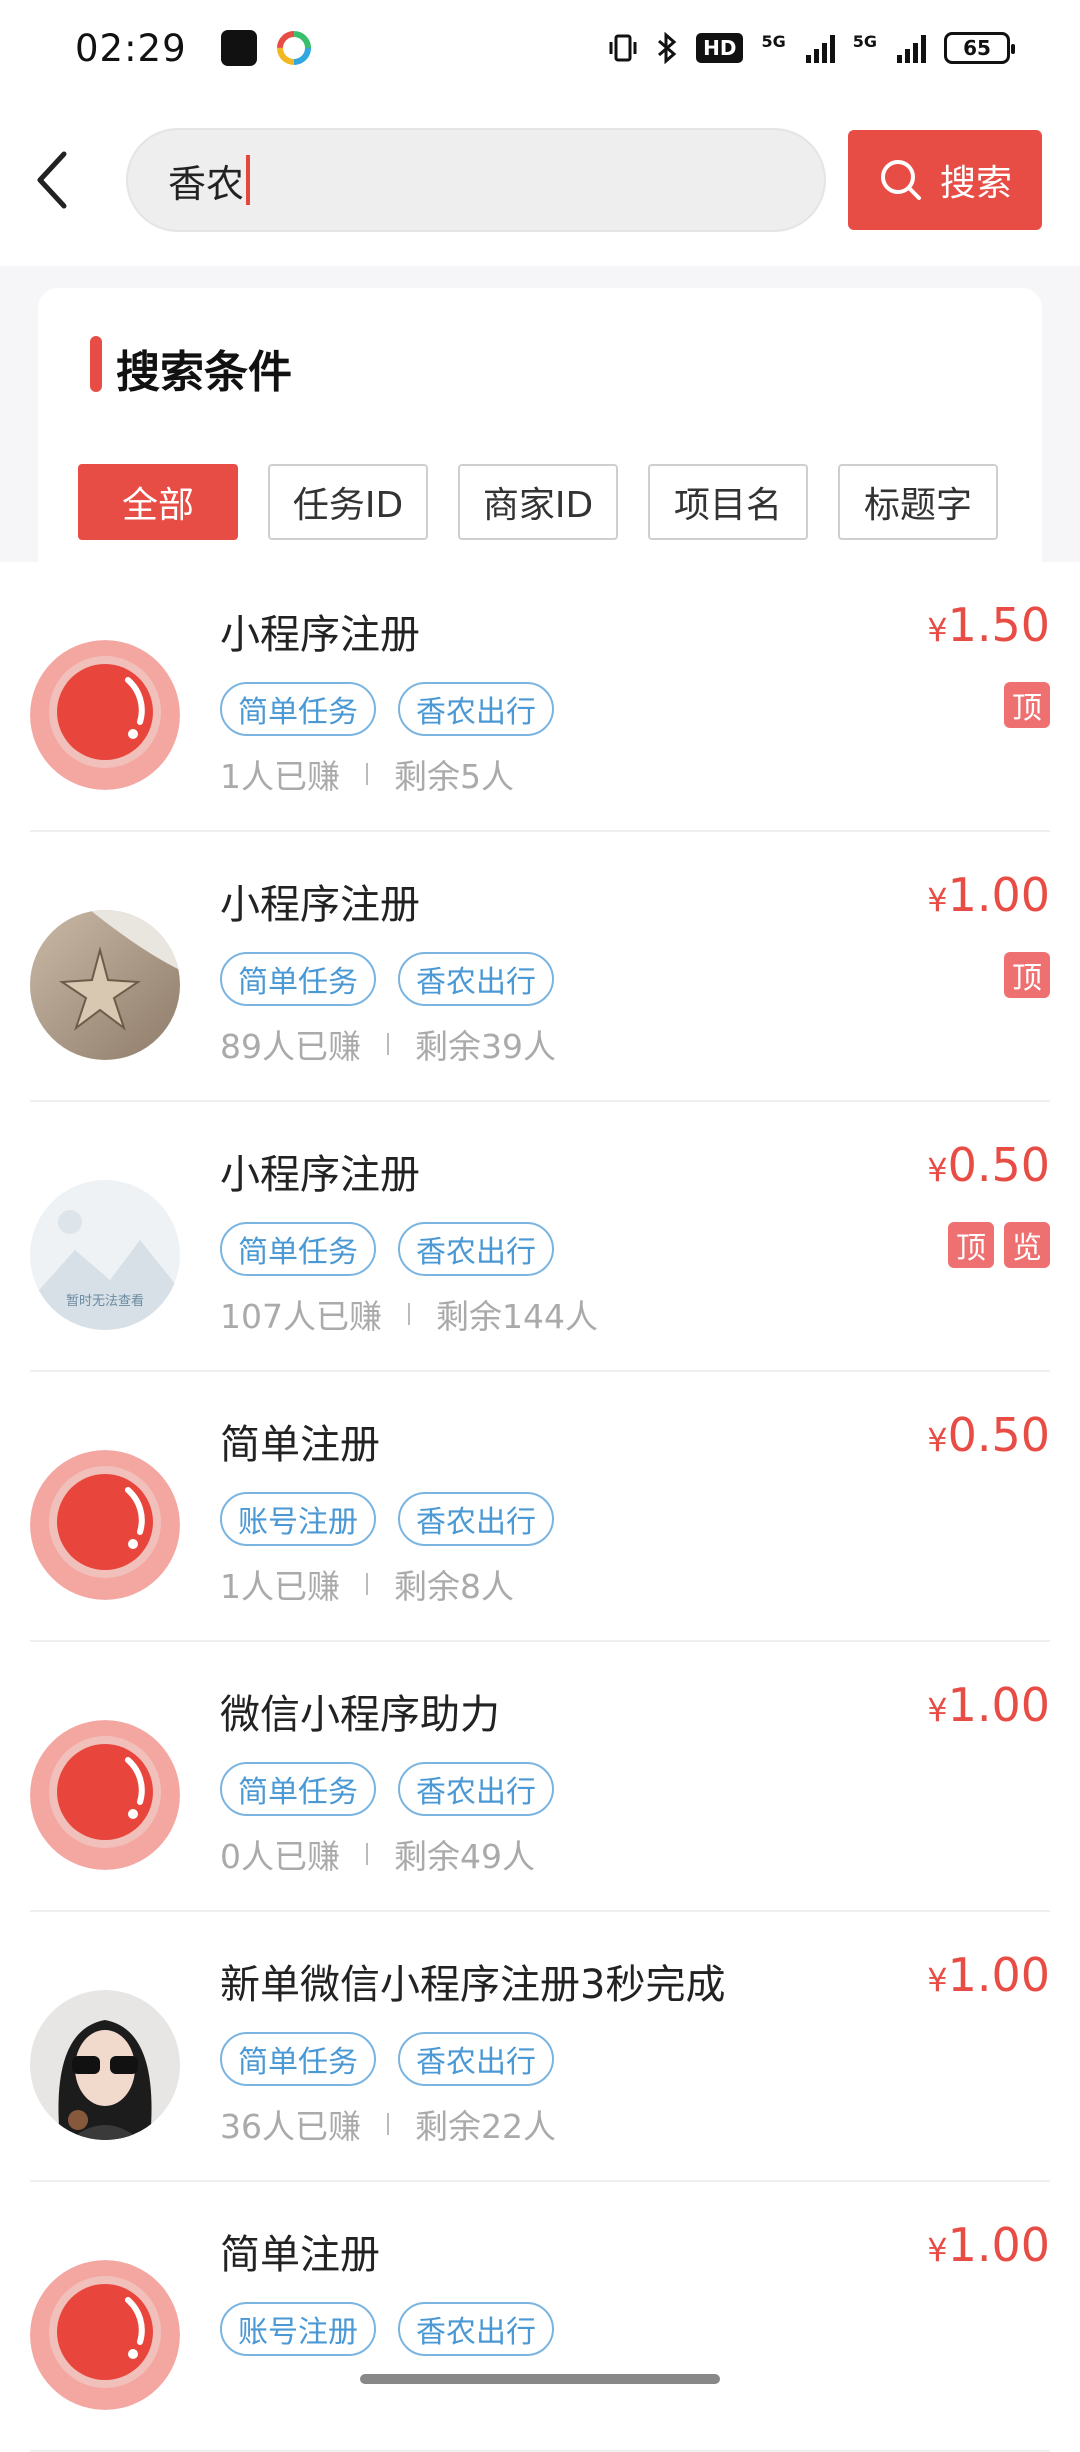 The width and height of the screenshot is (1080, 2452). What do you see at coordinates (540, 2379) in the screenshot?
I see `home-indicator` at bounding box center [540, 2379].